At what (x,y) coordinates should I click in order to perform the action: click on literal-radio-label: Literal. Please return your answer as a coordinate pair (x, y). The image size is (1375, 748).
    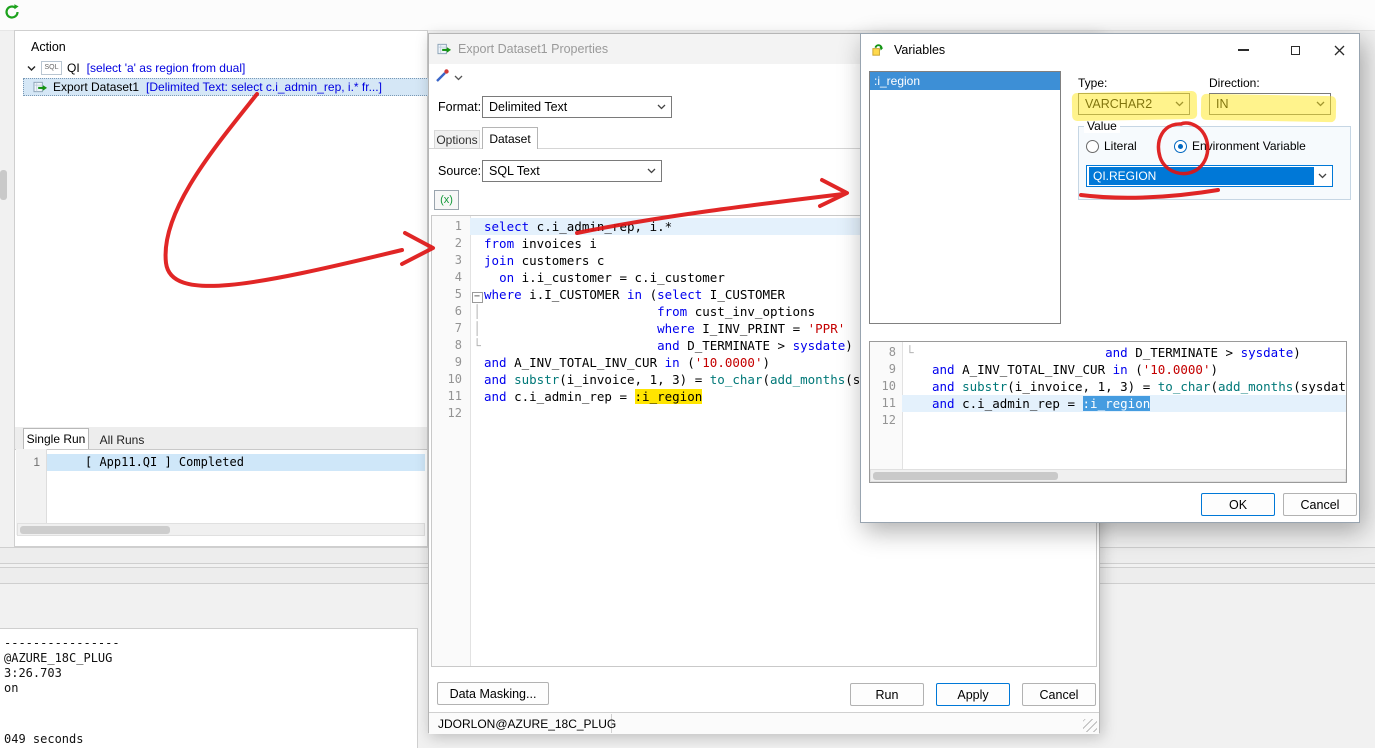
    Looking at the image, I should click on (1120, 146).